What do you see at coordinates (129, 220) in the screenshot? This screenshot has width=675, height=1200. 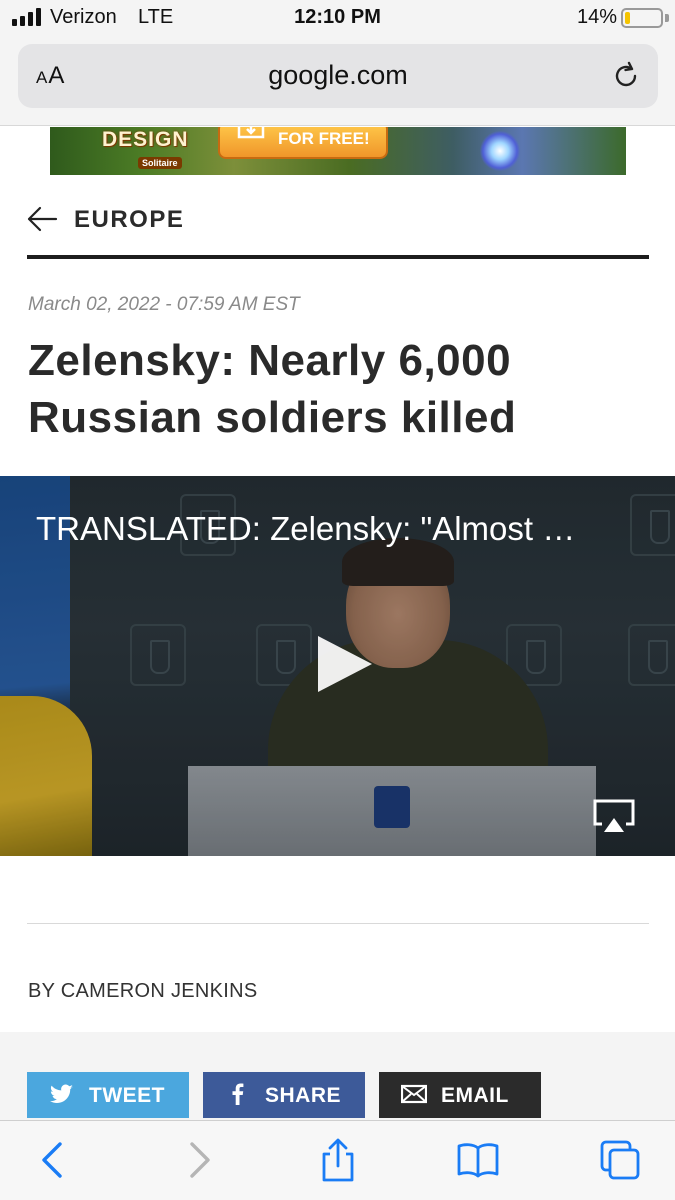 I see `section-title: EUROPE` at bounding box center [129, 220].